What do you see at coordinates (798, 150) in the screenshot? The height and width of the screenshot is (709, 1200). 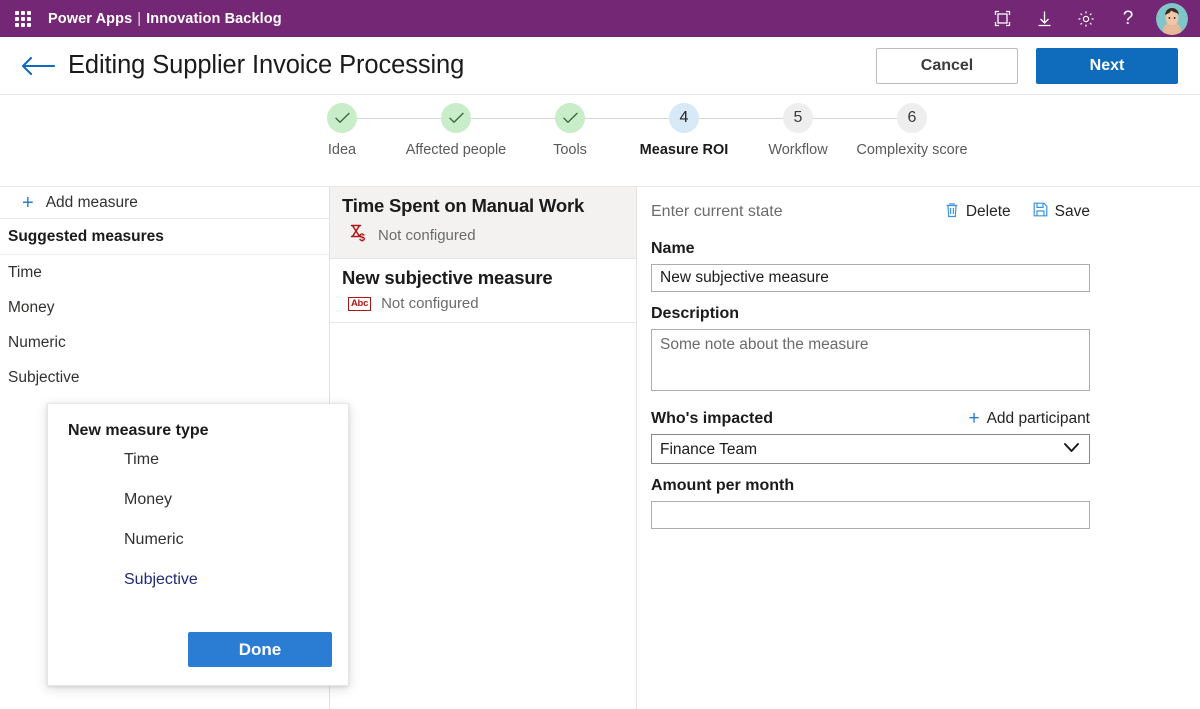 I see `step-label: Workflow` at bounding box center [798, 150].